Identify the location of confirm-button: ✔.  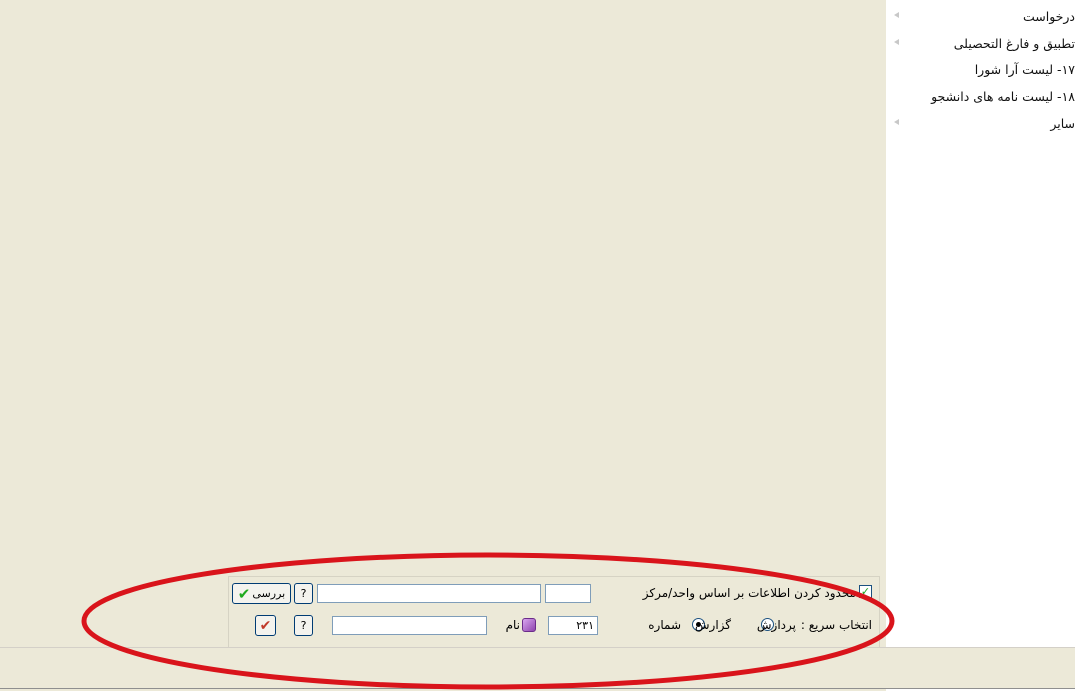
(265, 625).